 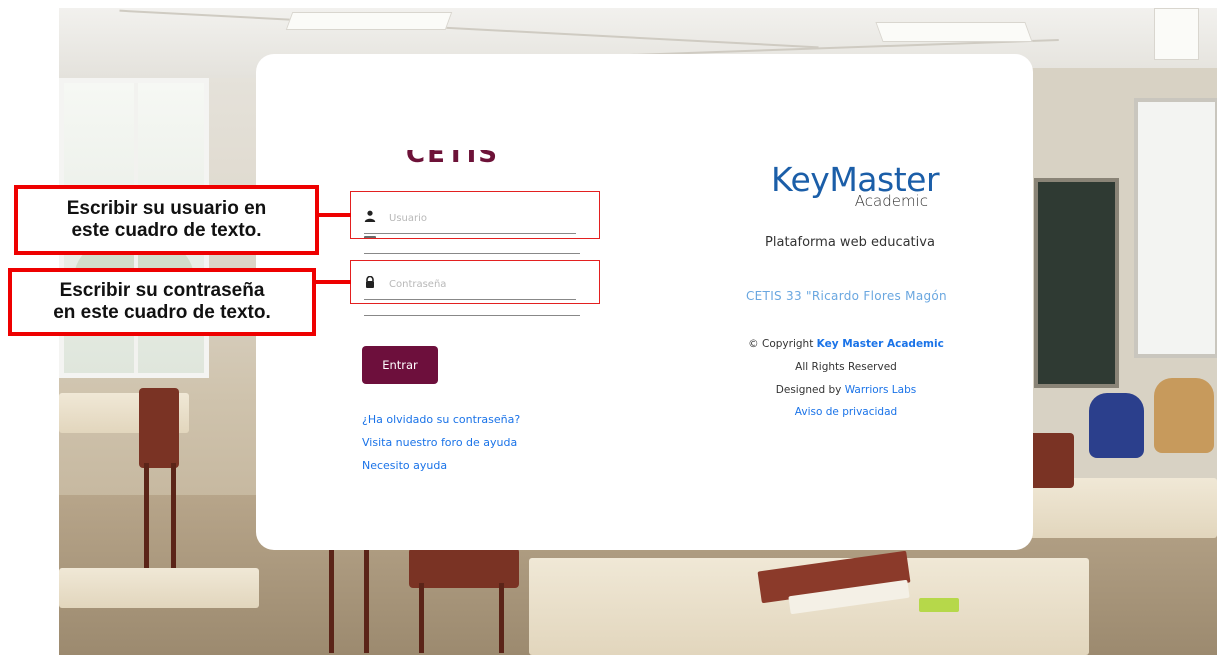 What do you see at coordinates (334, 215) in the screenshot?
I see `username-callout-connector` at bounding box center [334, 215].